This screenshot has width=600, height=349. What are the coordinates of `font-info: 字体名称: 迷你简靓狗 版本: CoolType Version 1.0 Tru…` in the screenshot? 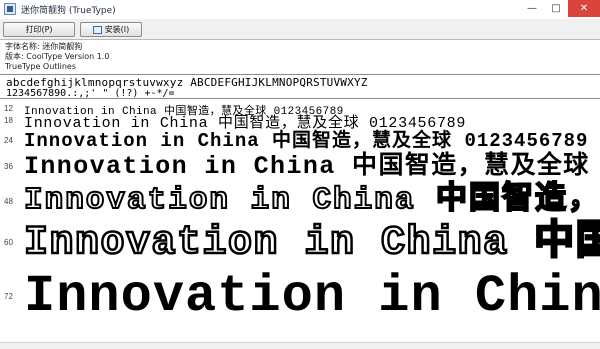 It's located at (57, 57).